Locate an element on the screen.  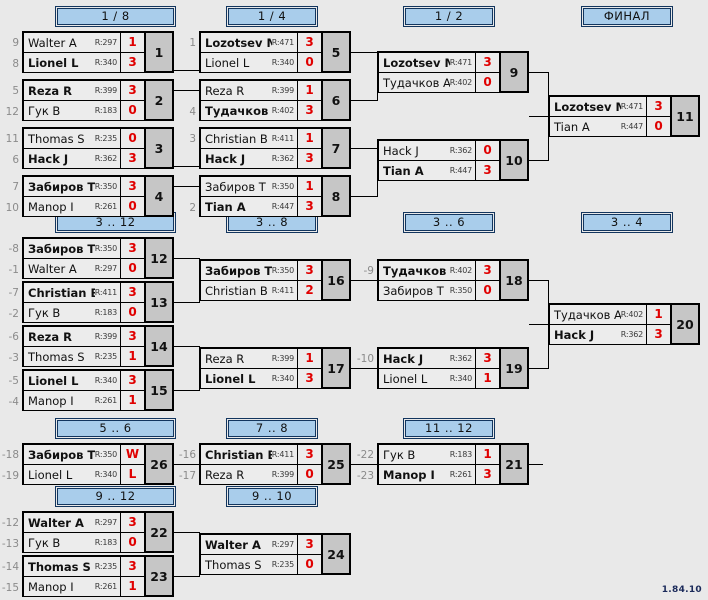
match-block: Walter A R:297 1 Lionel L R:340 3 1 is located at coordinates (98, 52).